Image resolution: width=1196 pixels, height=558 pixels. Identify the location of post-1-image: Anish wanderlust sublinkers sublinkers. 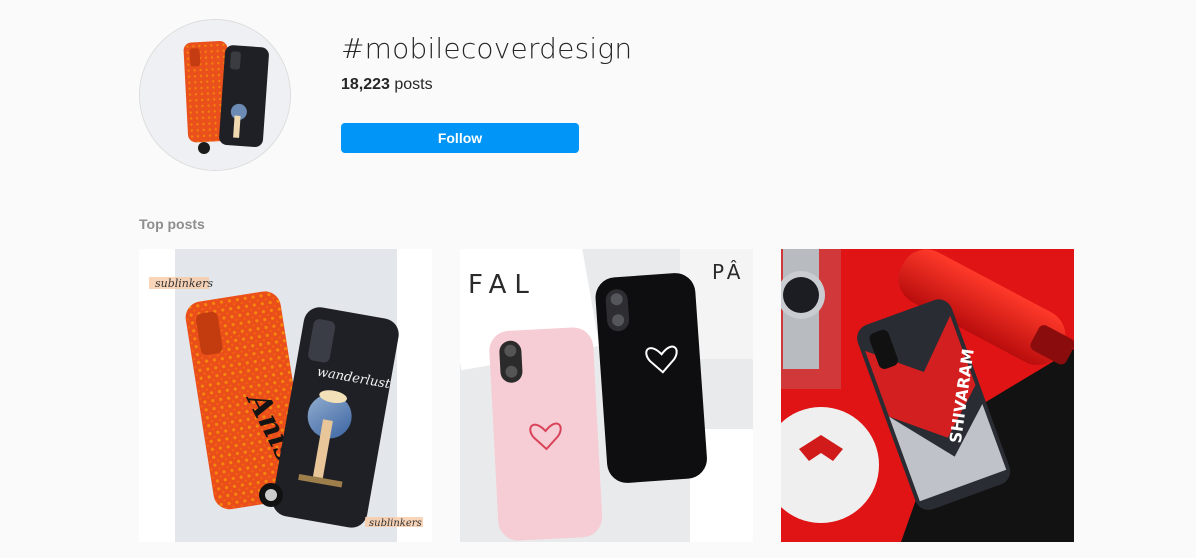
(285, 395).